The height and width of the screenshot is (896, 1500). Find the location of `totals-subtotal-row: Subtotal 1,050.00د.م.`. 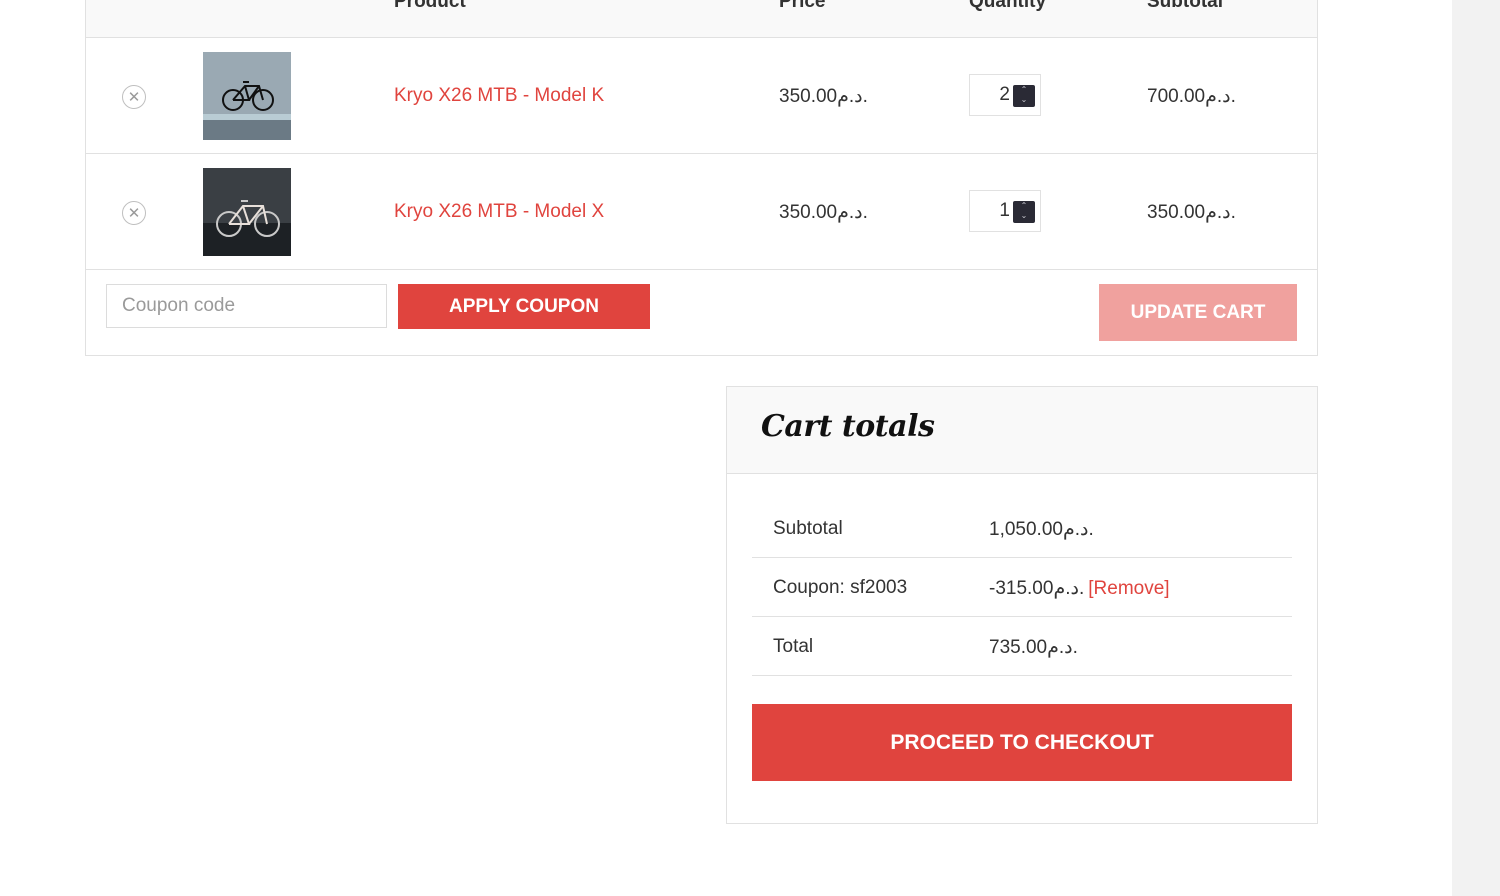

totals-subtotal-row: Subtotal 1,050.00د.م. is located at coordinates (1022, 528).